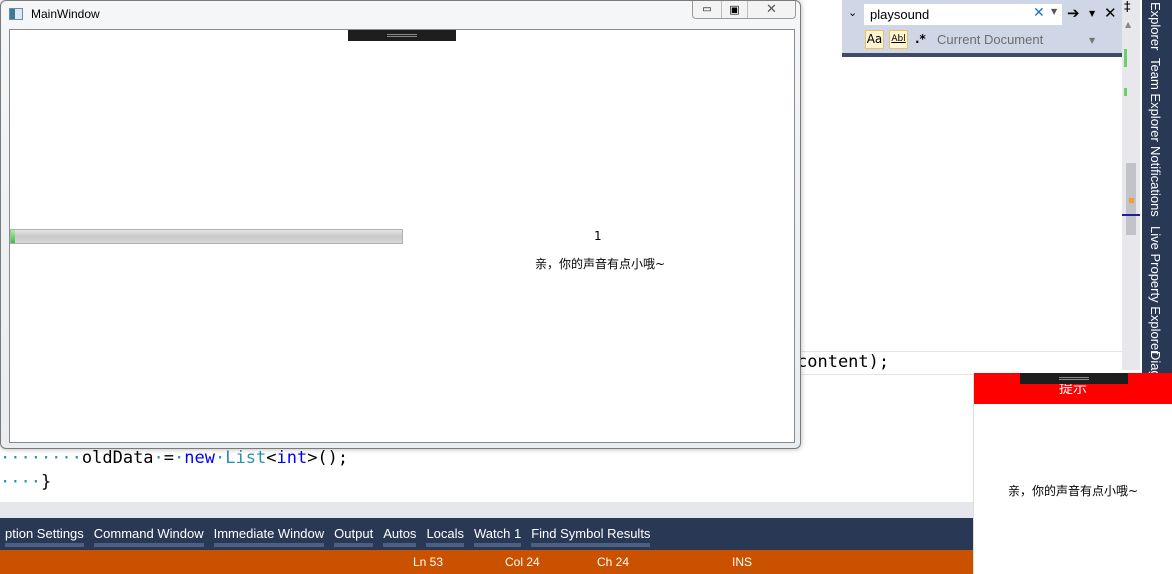 This screenshot has height=574, width=1172. Describe the element at coordinates (1155, 290) in the screenshot. I see `side-tab-live-property-explorer: Live Property Explorer` at that location.